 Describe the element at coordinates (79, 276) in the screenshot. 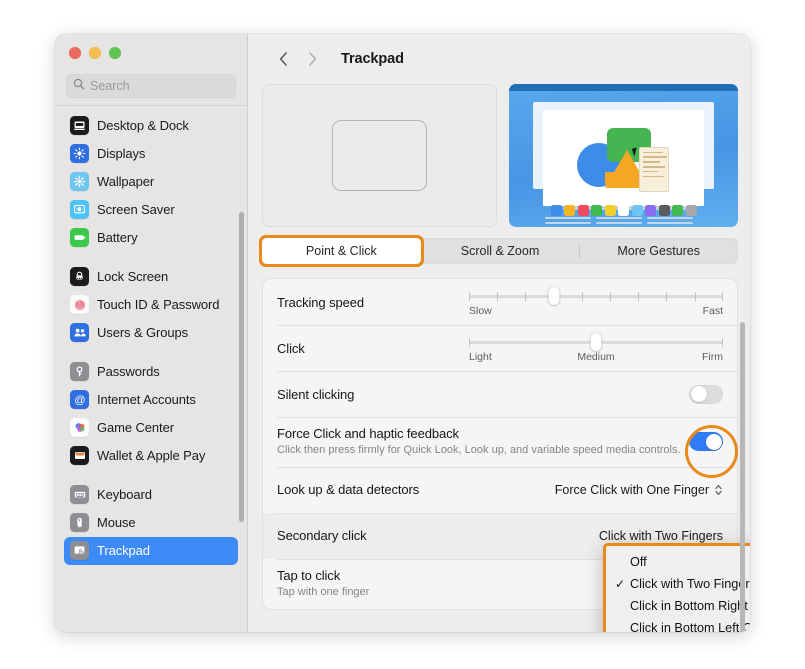

I see `lock-screen-icon` at that location.